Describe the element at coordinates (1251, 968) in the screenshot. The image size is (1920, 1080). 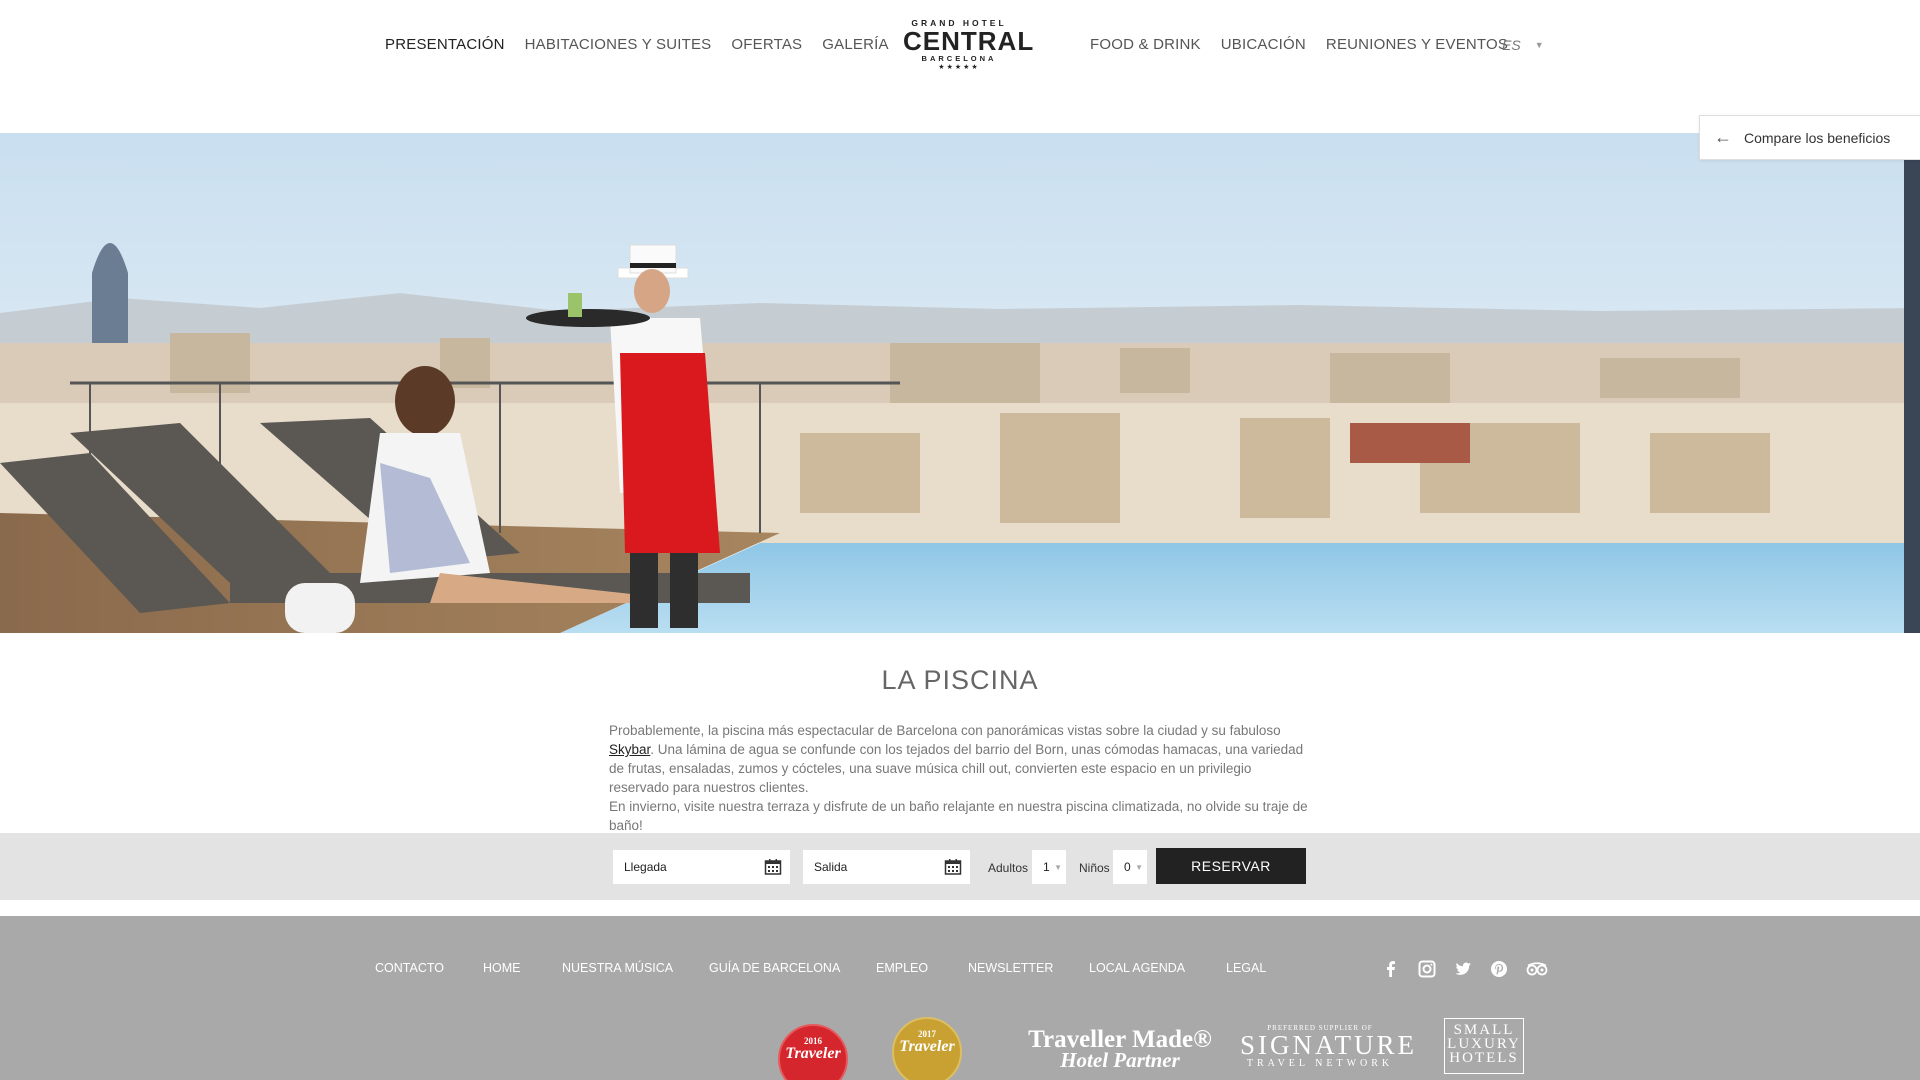
I see `footer-link-legal: LEGAL` at that location.